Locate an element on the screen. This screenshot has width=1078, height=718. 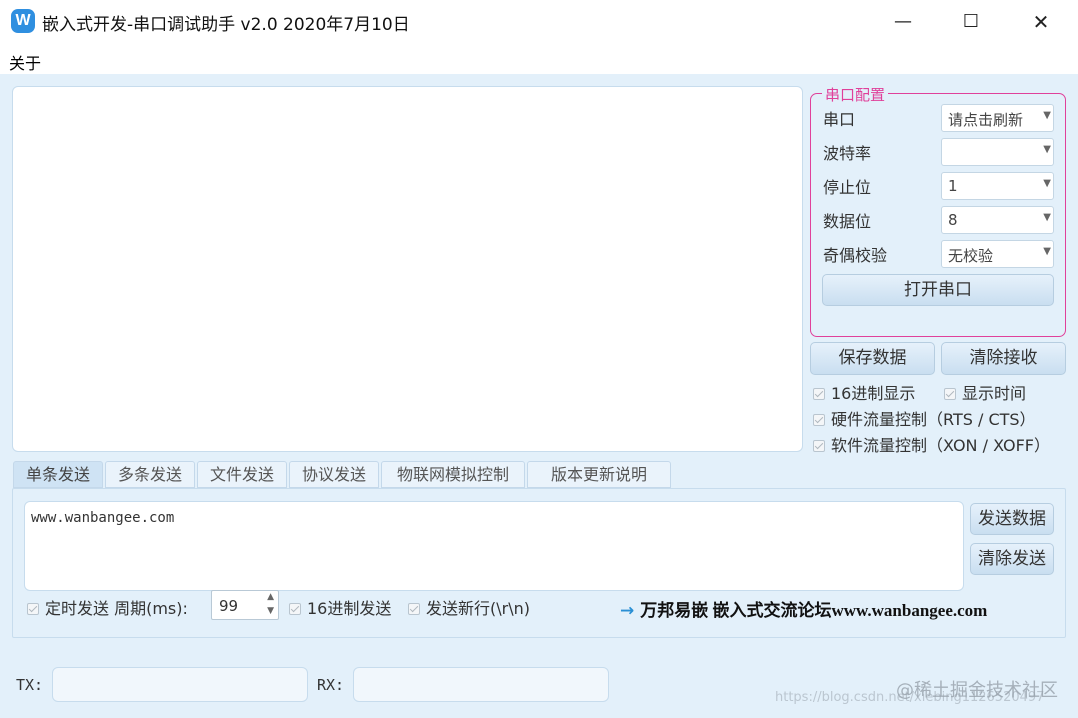
send-textarea: www.wanbangee.com is located at coordinates (494, 546).